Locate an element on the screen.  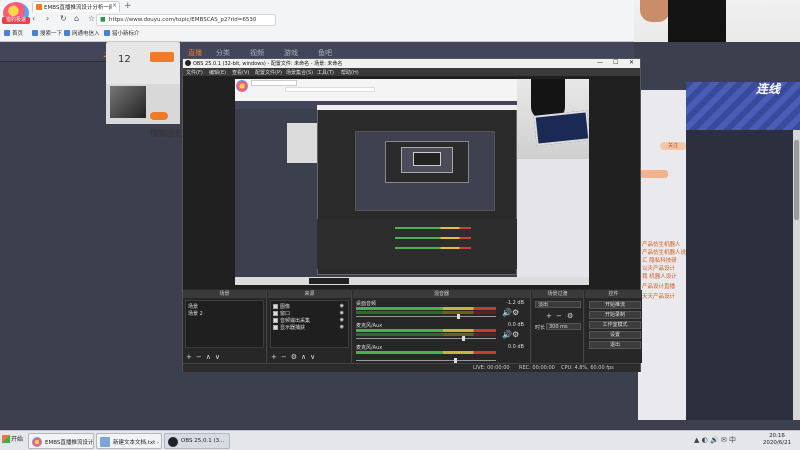
sources-dock: 来源 图像 窗口 音频输出采集 显示器捕获 ◉ ◉ ◉ ◉ + − ⚙ ∧ ∨ is located at coordinates (310, 326).